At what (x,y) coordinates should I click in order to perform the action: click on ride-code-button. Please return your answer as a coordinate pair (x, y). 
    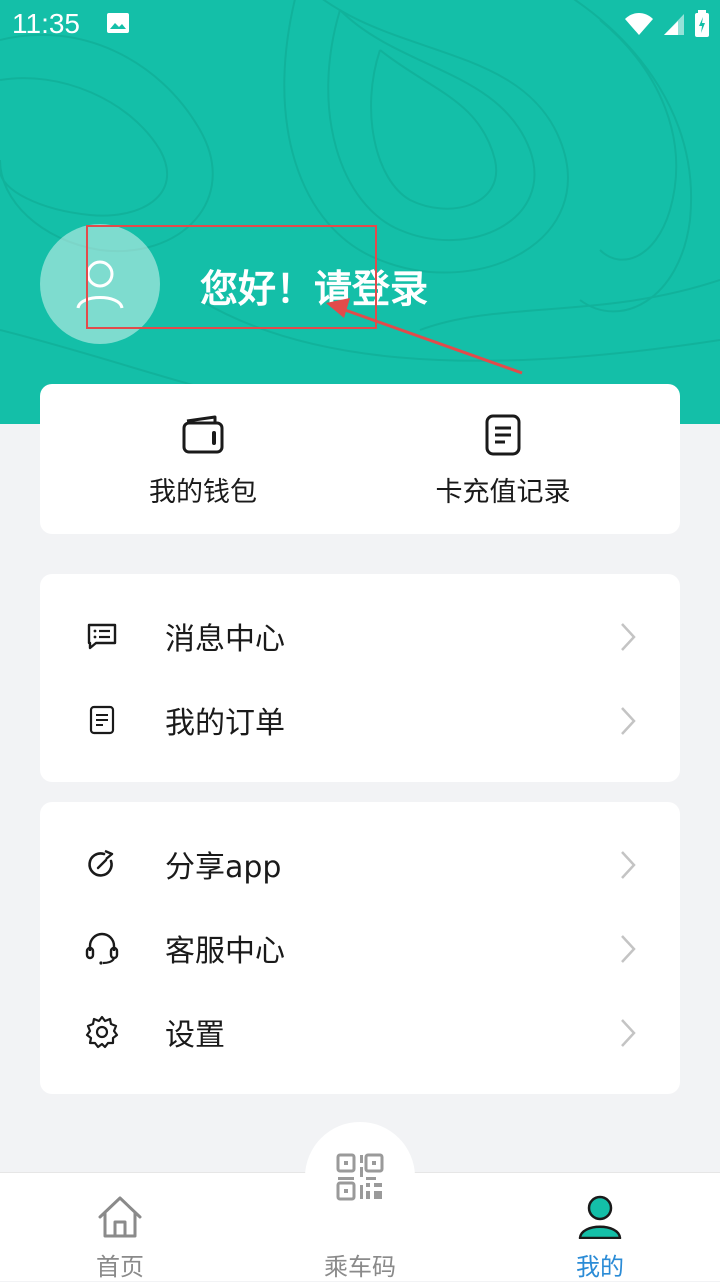
    Looking at the image, I should click on (360, 1177).